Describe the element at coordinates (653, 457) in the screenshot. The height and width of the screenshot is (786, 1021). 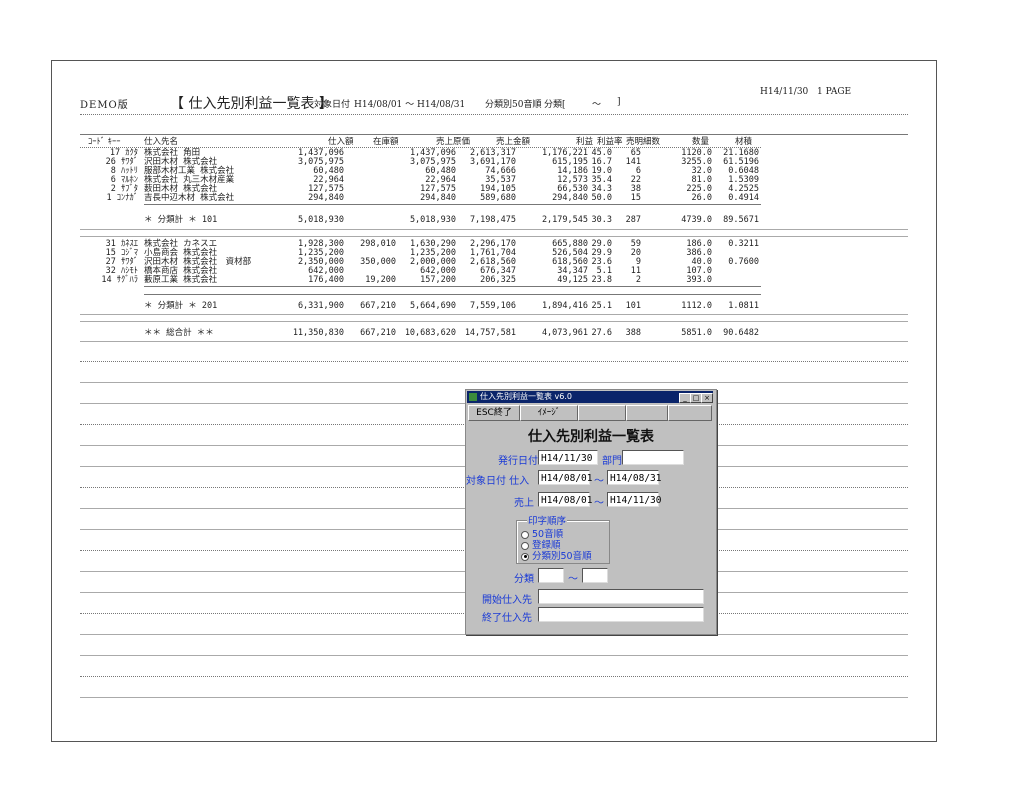
I see `dept-input` at that location.